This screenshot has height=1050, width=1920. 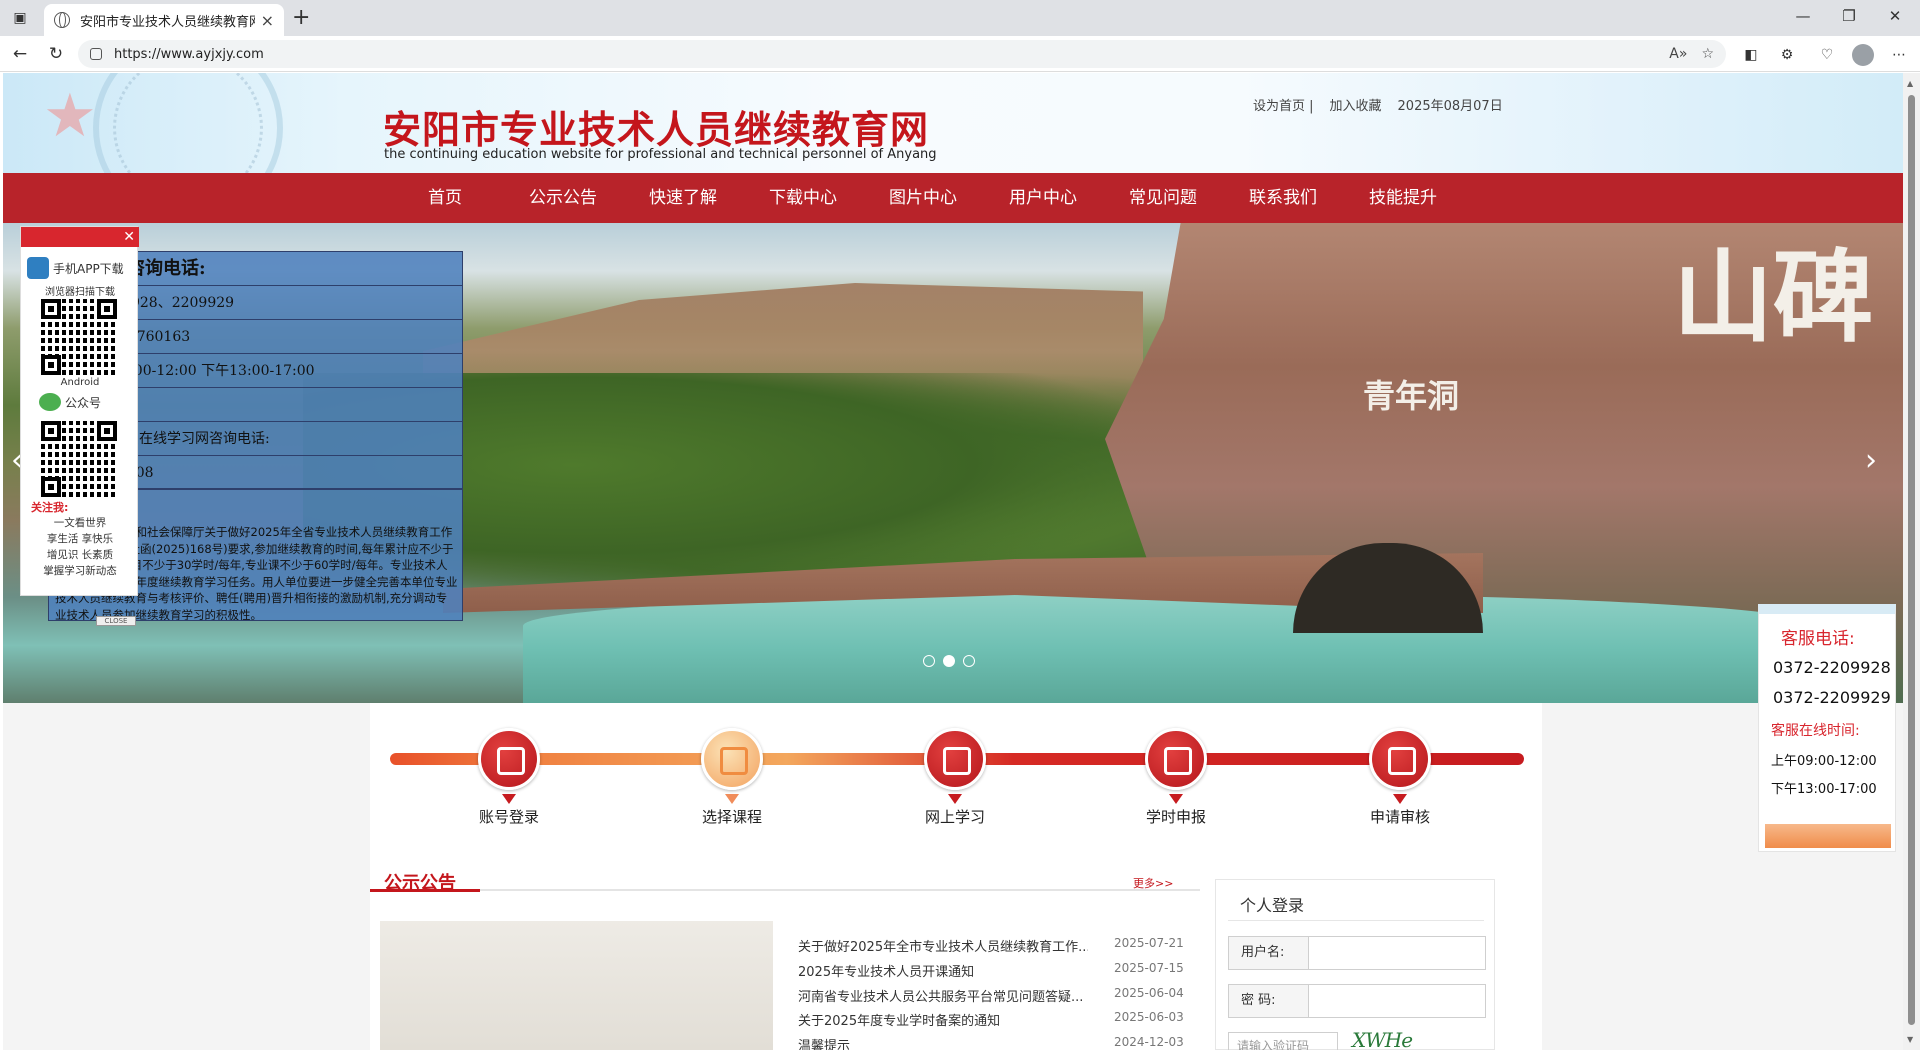 I want to click on decor-swirl-dotted, so click(x=188, y=123).